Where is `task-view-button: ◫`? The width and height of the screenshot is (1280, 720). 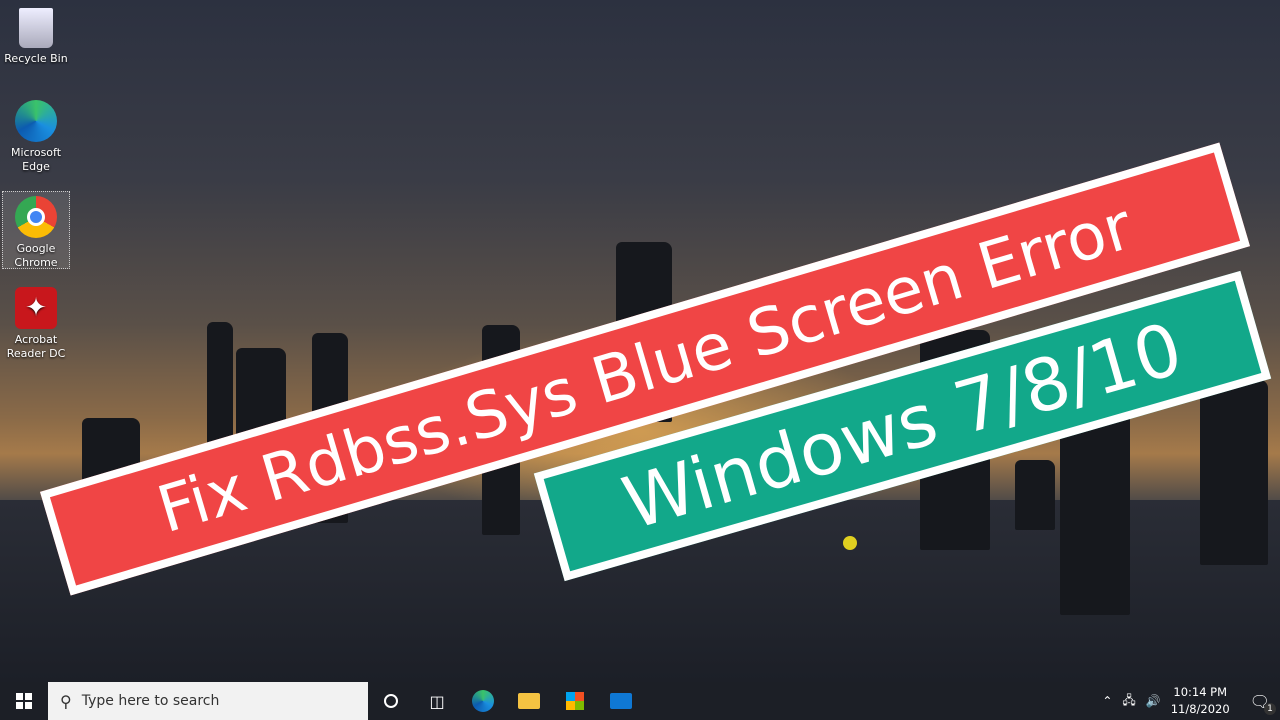 task-view-button: ◫ is located at coordinates (437, 701).